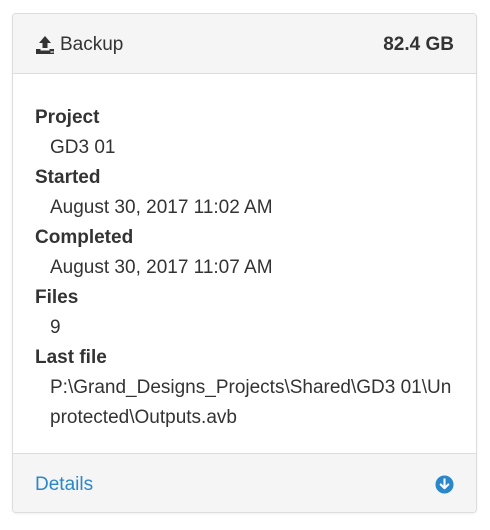  What do you see at coordinates (64, 485) in the screenshot?
I see `details-link: Details` at bounding box center [64, 485].